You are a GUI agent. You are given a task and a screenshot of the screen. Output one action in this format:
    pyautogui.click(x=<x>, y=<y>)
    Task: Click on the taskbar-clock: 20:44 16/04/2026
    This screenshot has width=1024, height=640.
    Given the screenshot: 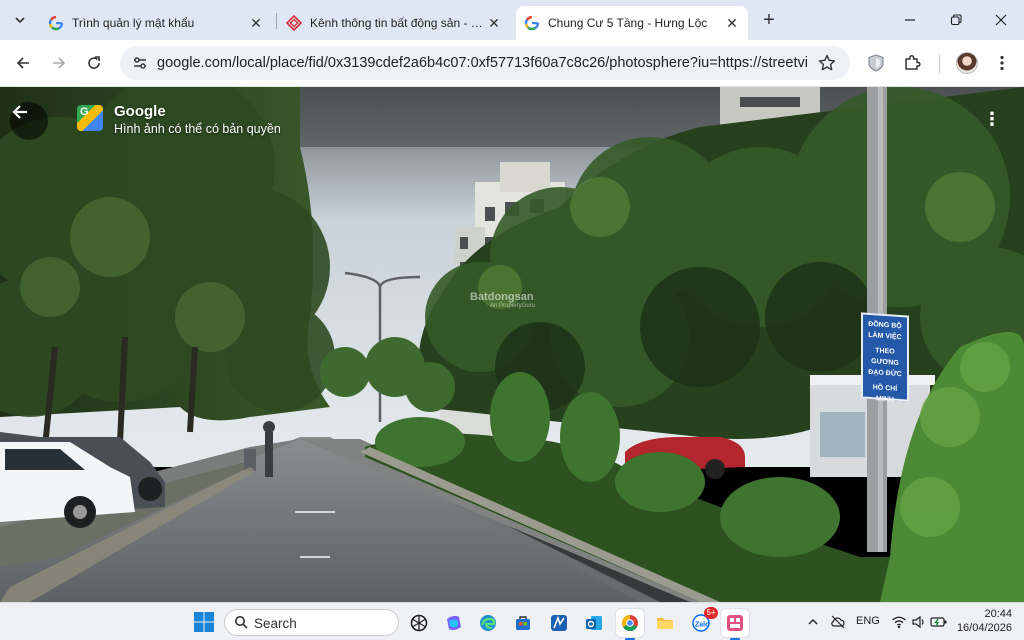 What is the action you would take?
    pyautogui.click(x=985, y=621)
    